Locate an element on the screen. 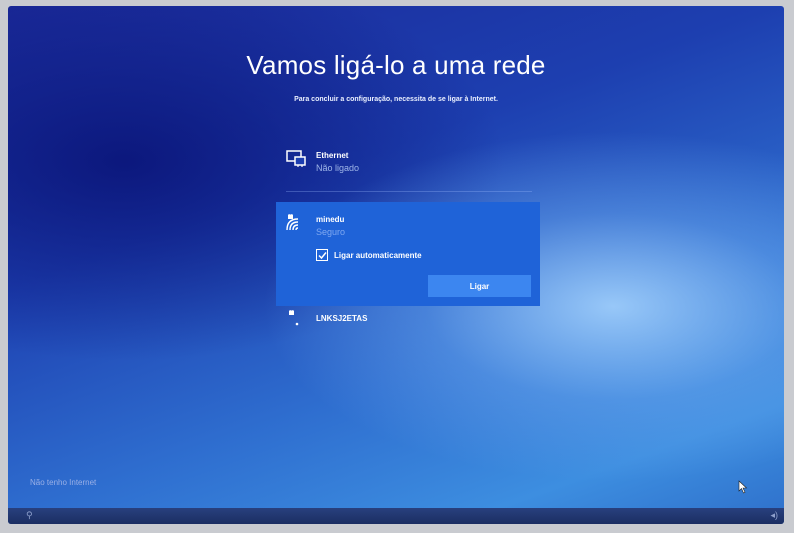 The image size is (794, 533). auto-connect-checkbox is located at coordinates (322, 255).